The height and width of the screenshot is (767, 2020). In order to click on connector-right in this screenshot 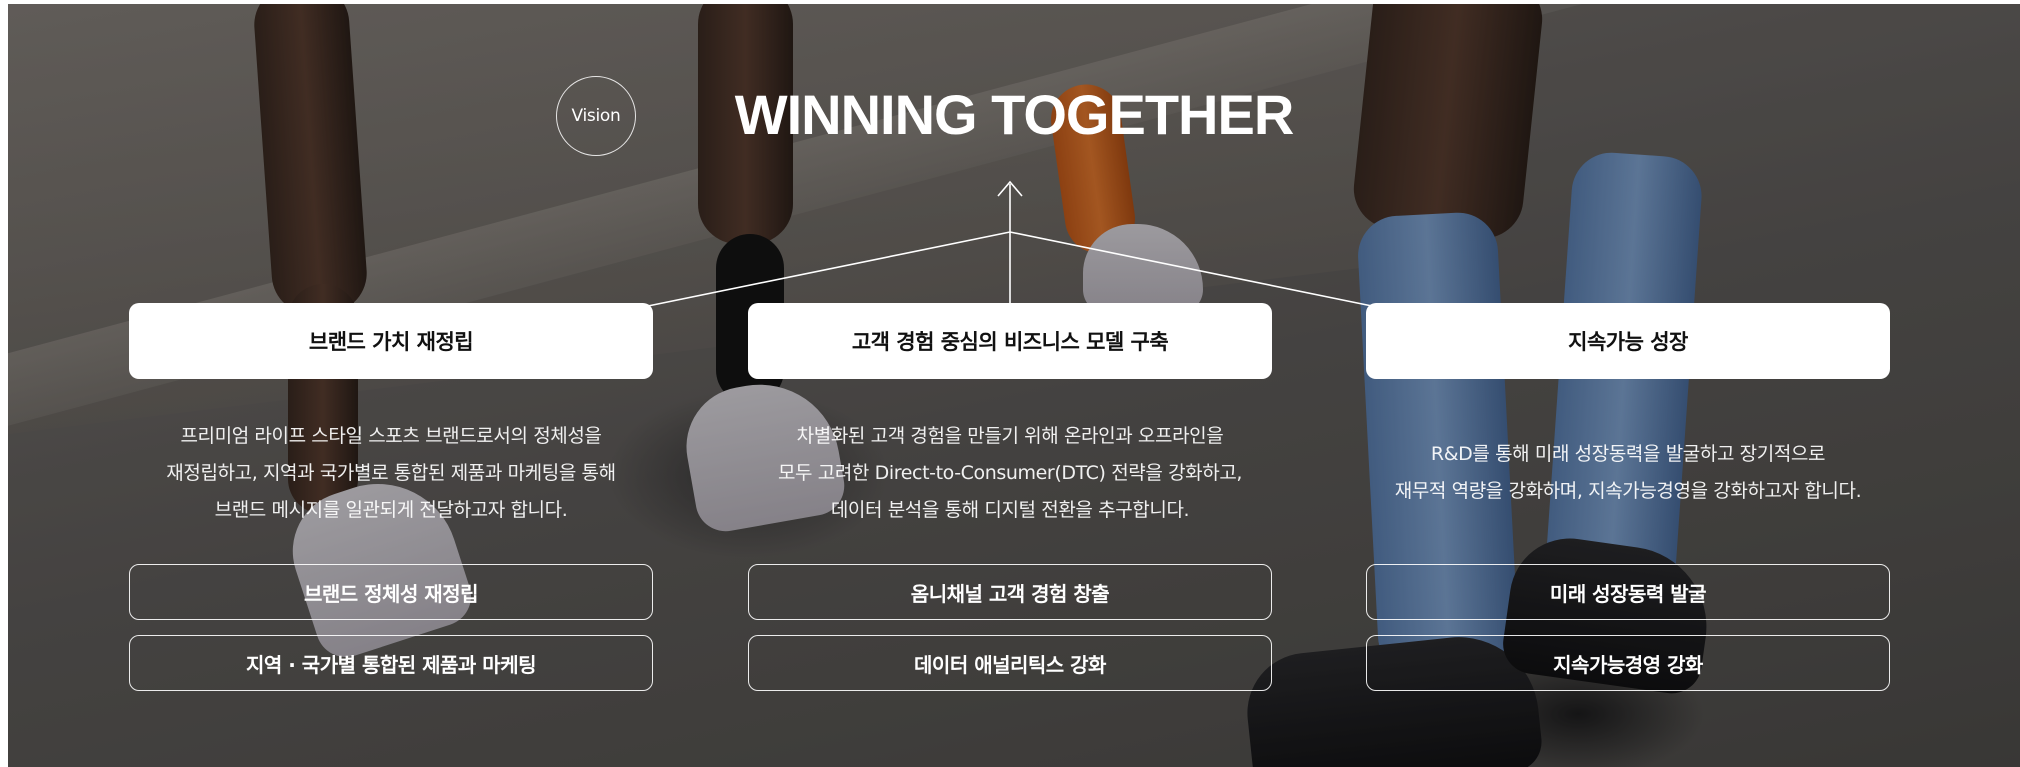, I will do `click(1191, 269)`.